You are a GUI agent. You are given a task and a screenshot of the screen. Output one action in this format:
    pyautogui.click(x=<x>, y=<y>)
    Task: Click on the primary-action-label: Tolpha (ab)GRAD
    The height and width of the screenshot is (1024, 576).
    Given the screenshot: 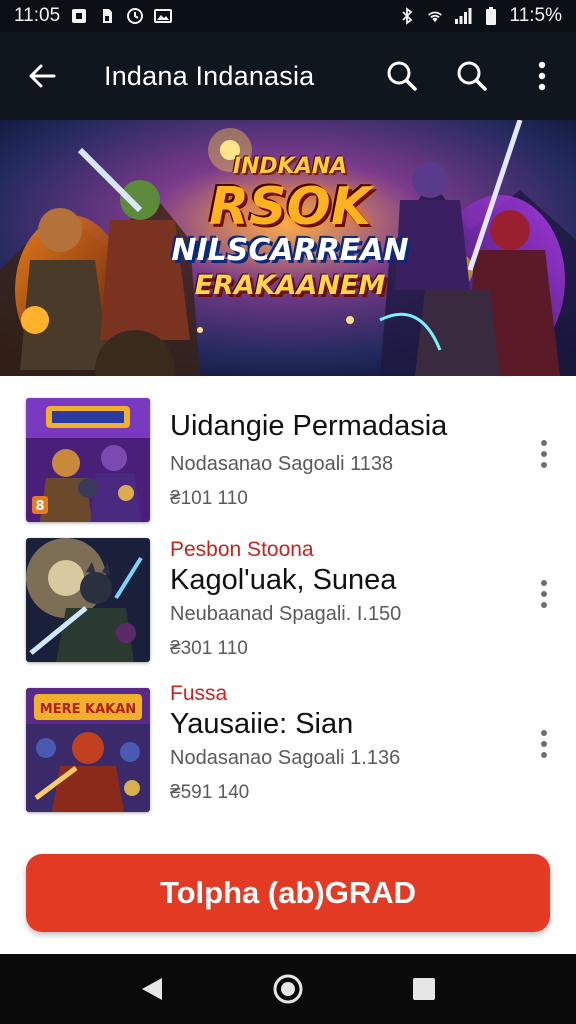 What is the action you would take?
    pyautogui.click(x=287, y=892)
    